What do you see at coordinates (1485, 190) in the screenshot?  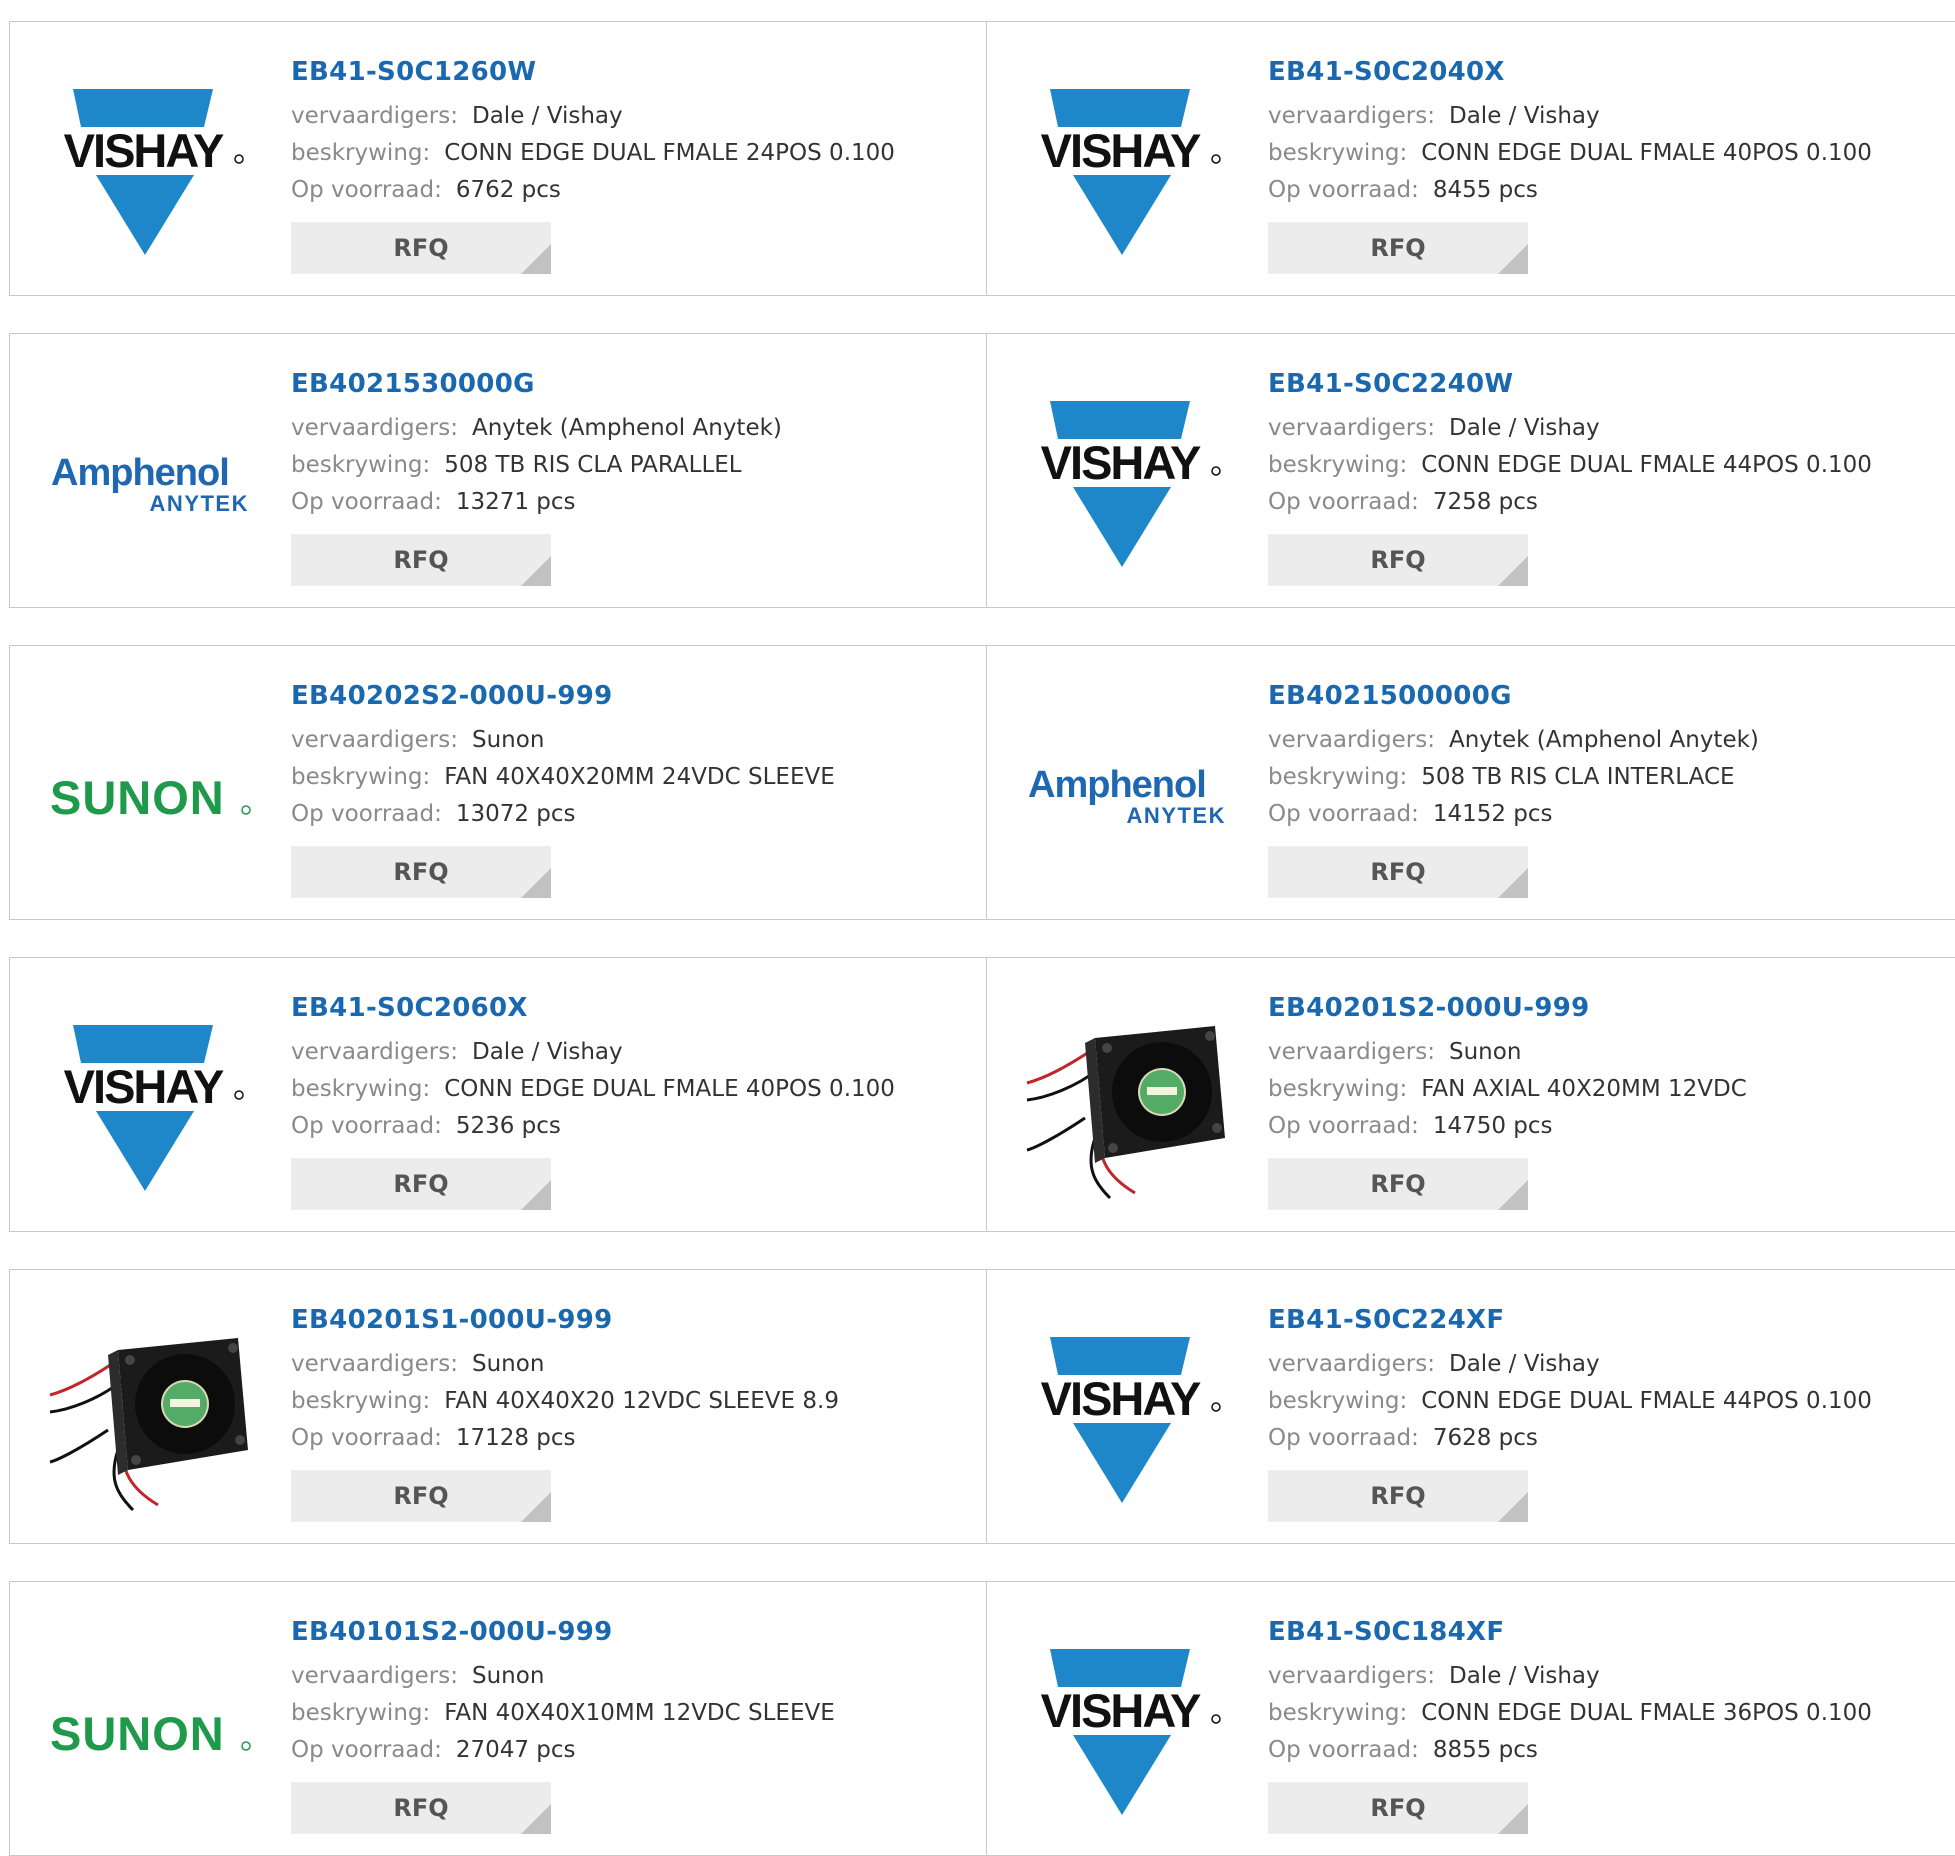 I see `stock-value: 8455 pcs` at bounding box center [1485, 190].